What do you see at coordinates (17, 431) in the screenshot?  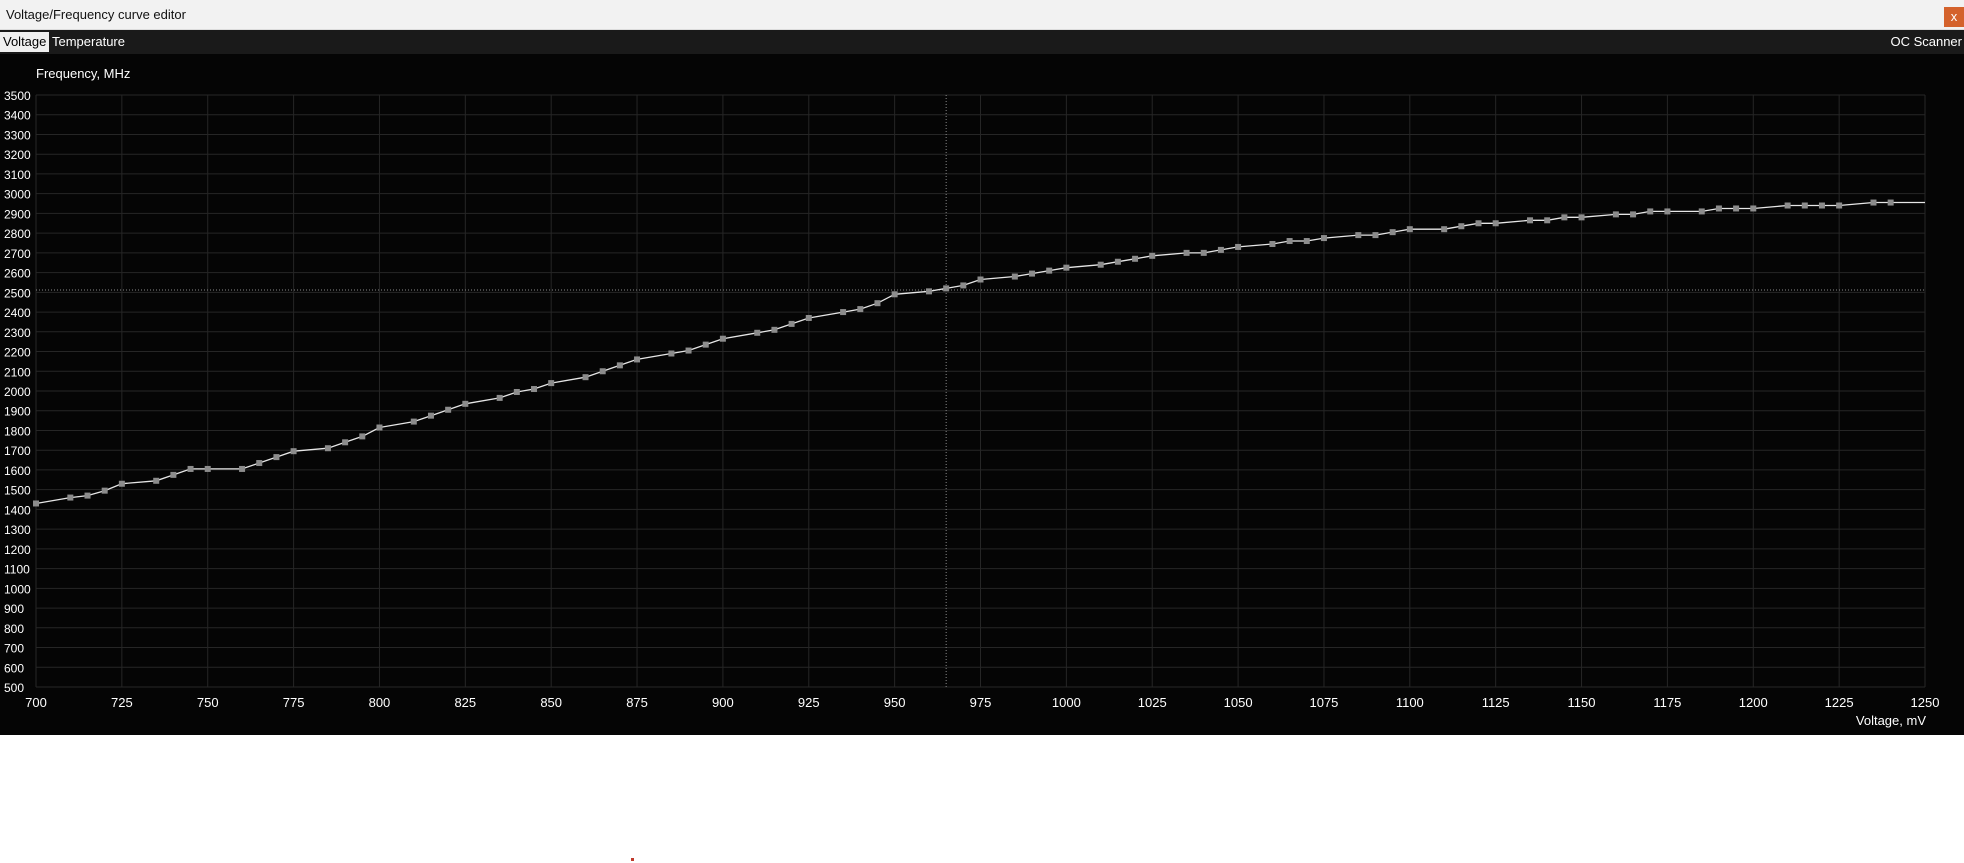 I see `y-tick-label: 1800` at bounding box center [17, 431].